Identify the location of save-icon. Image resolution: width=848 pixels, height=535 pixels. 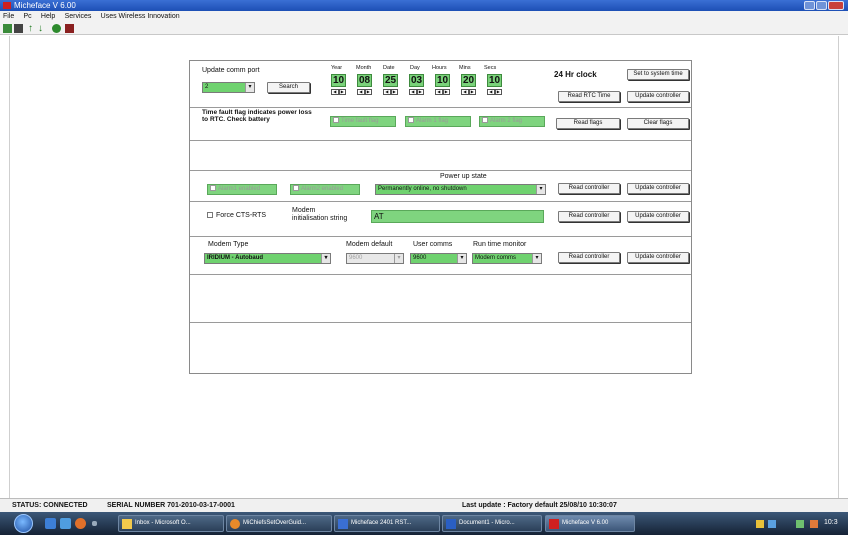
(18, 28).